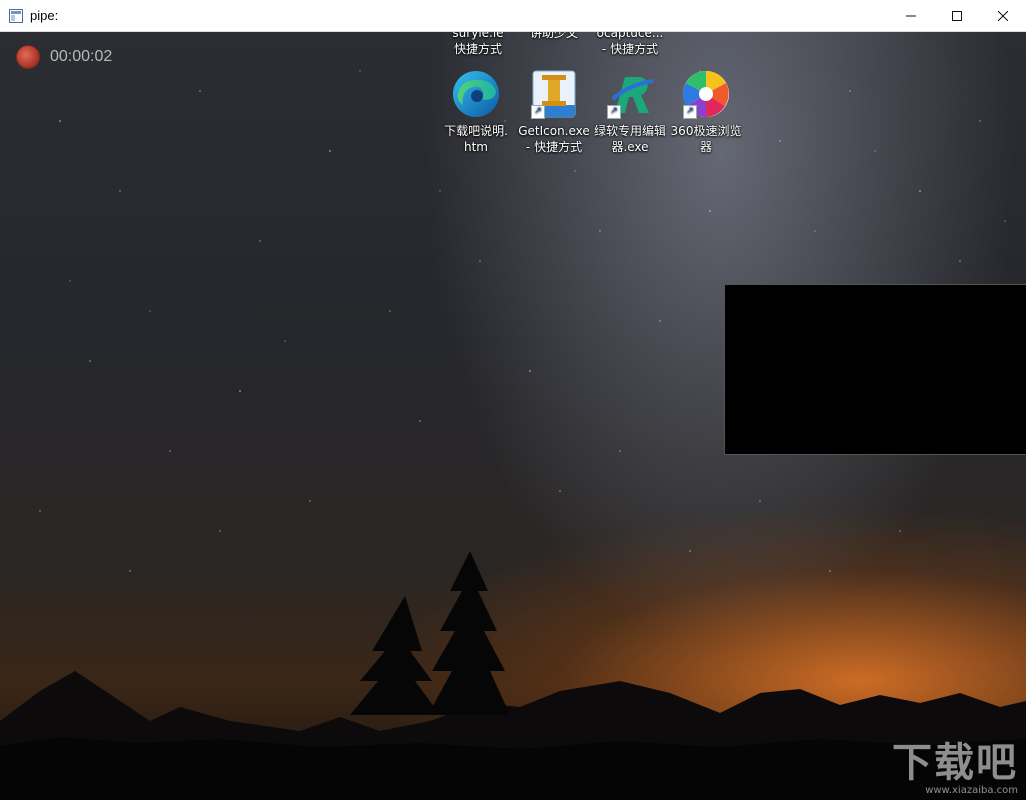 The height and width of the screenshot is (800, 1026). I want to click on desktop-icon-geticon: ↗ GetIcon.exe - 快捷方式, so click(554, 112).